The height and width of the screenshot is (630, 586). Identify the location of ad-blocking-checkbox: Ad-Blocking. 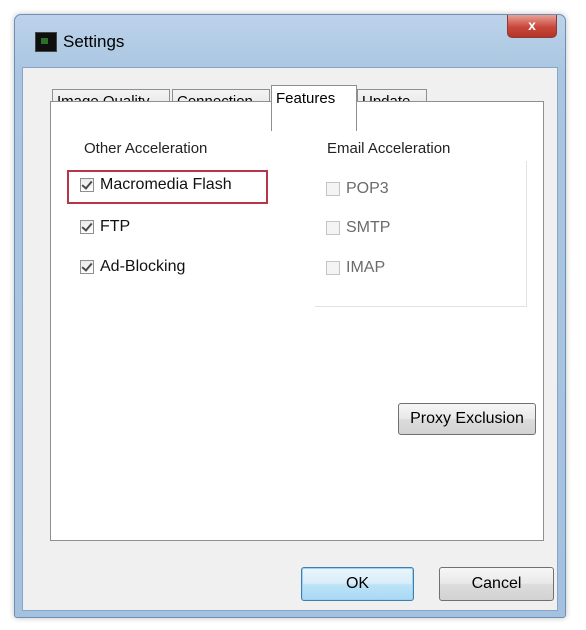
(150, 268).